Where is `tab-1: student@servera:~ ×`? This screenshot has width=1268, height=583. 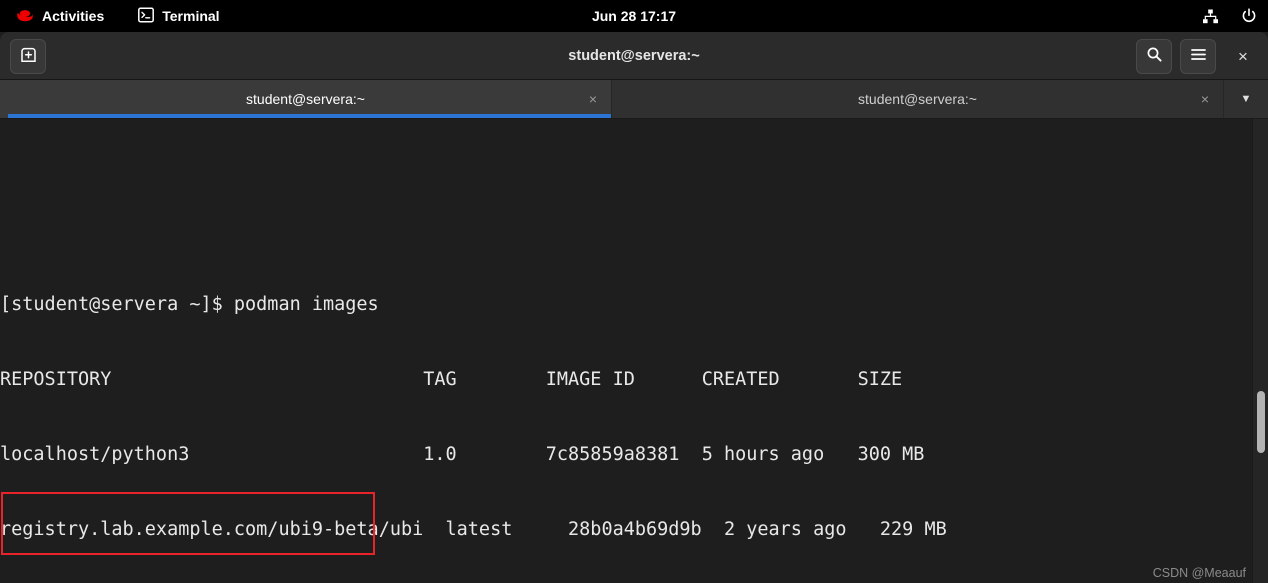
tab-1: student@servera:~ × is located at coordinates (918, 99).